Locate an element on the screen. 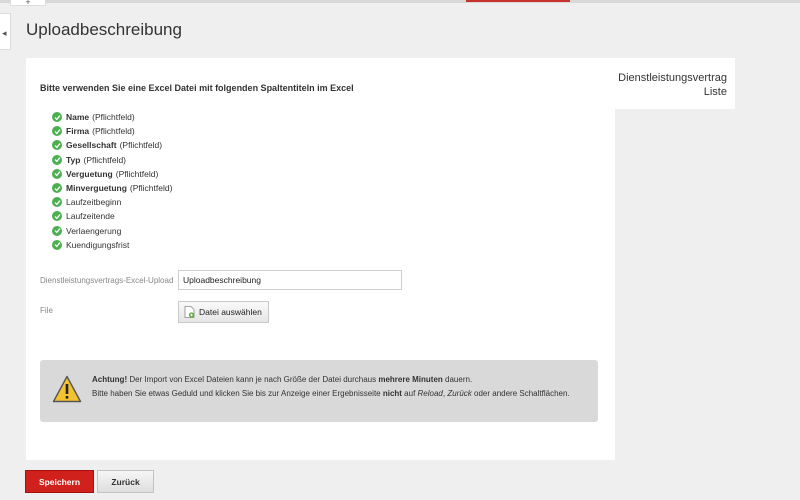  column-name: Verguetung is located at coordinates (89, 173).